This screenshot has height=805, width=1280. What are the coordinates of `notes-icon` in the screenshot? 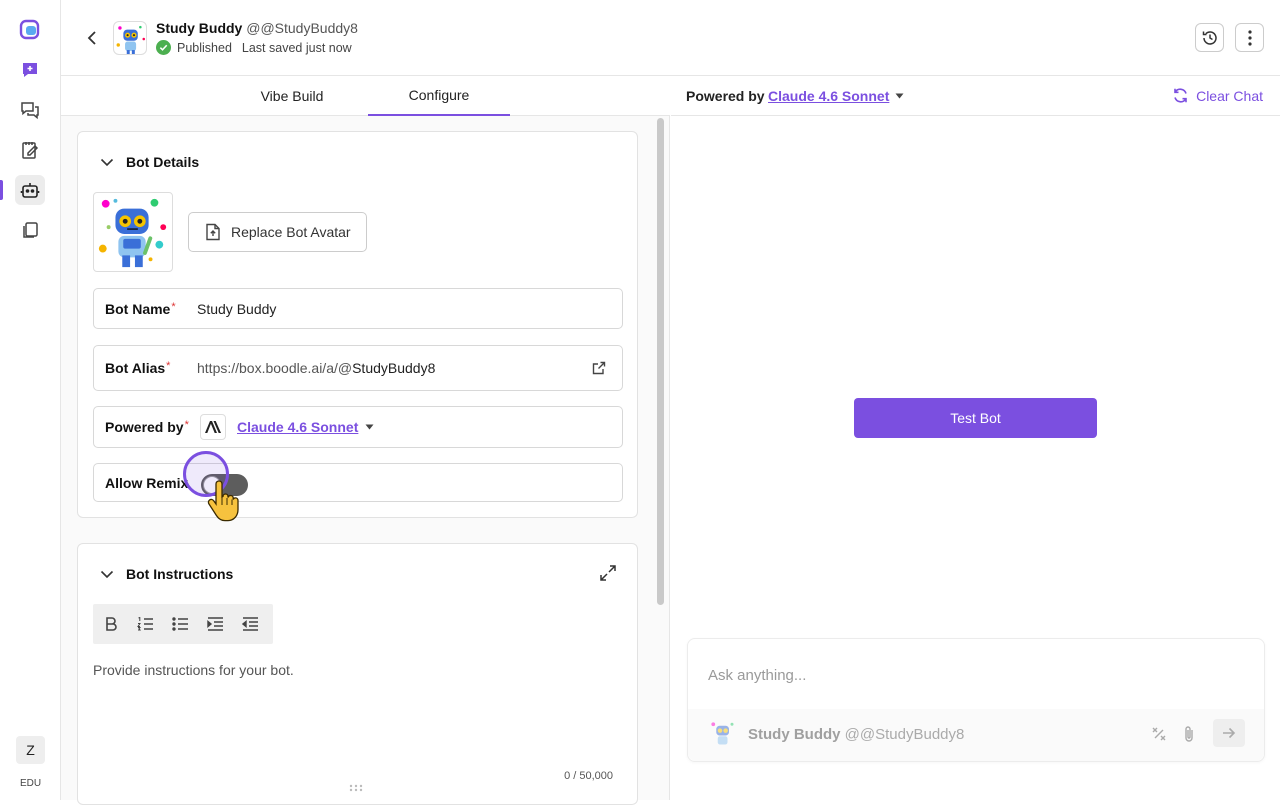 It's located at (30, 150).